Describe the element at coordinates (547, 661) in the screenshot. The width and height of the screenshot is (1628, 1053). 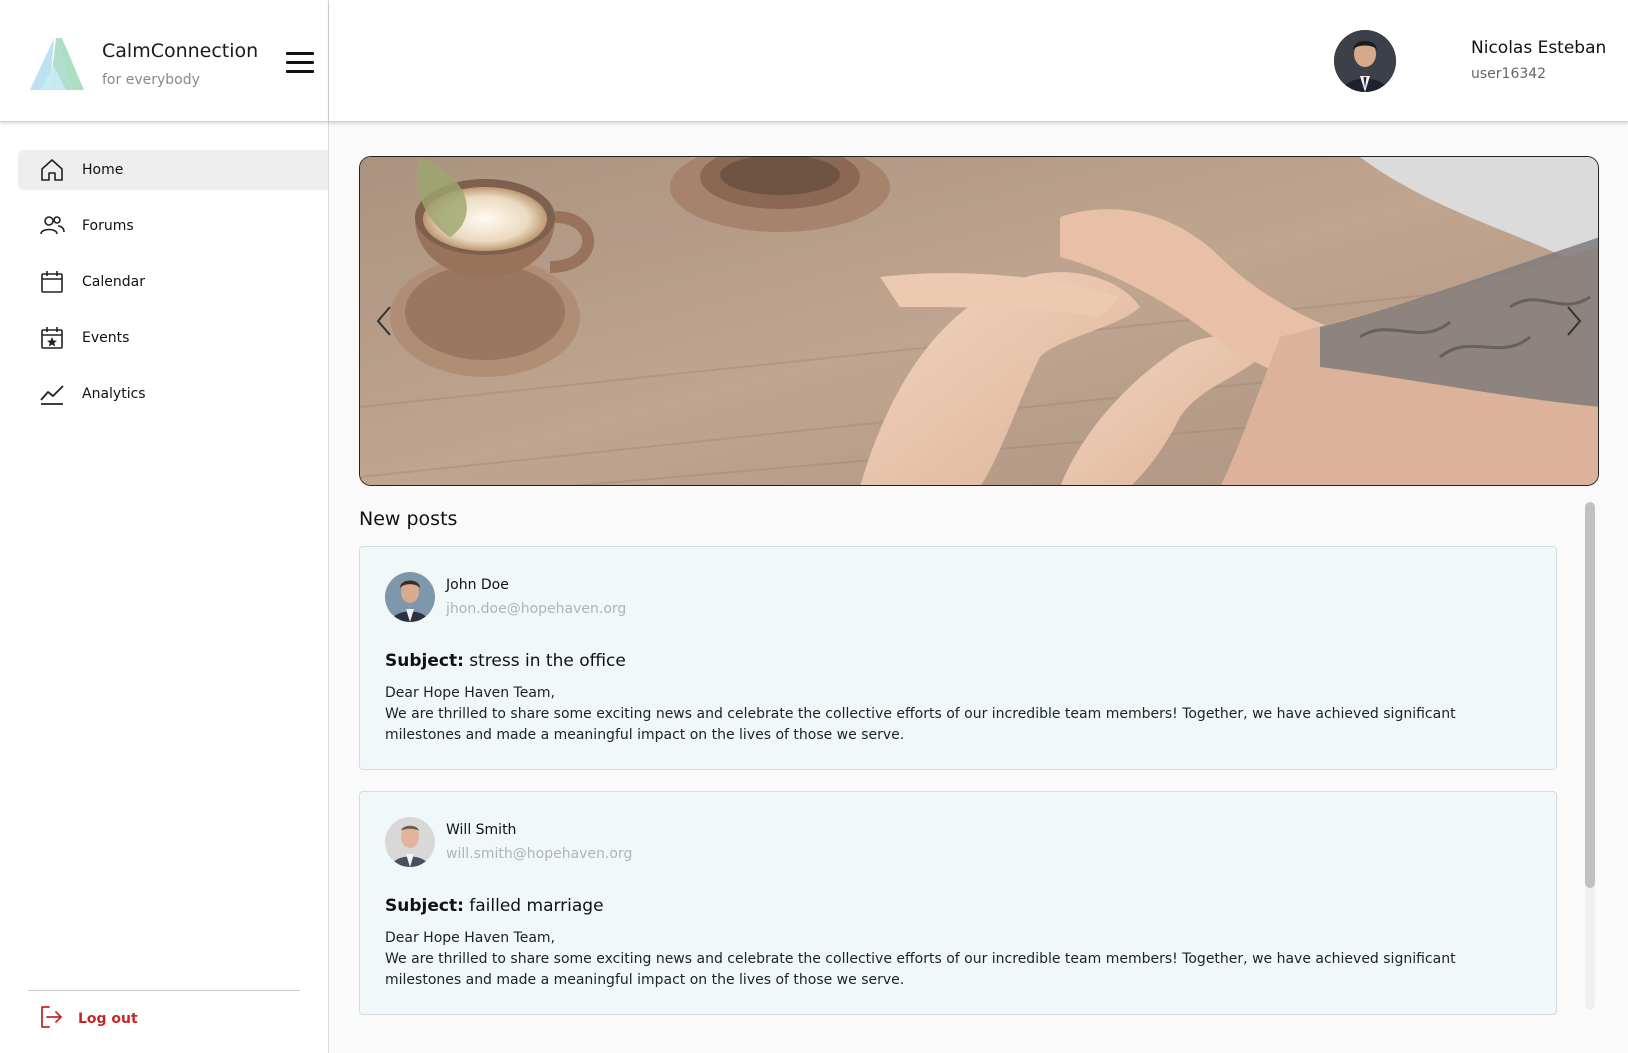
I see `subject-text: stress in the office` at that location.